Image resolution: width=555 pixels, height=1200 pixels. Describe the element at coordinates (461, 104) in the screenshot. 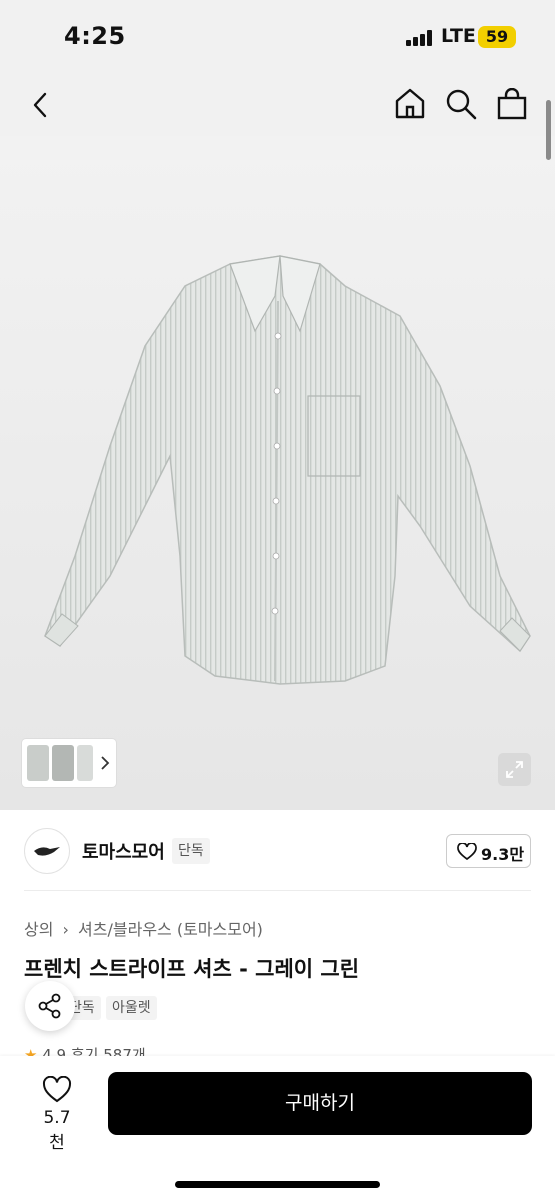

I see `search-icon` at that location.